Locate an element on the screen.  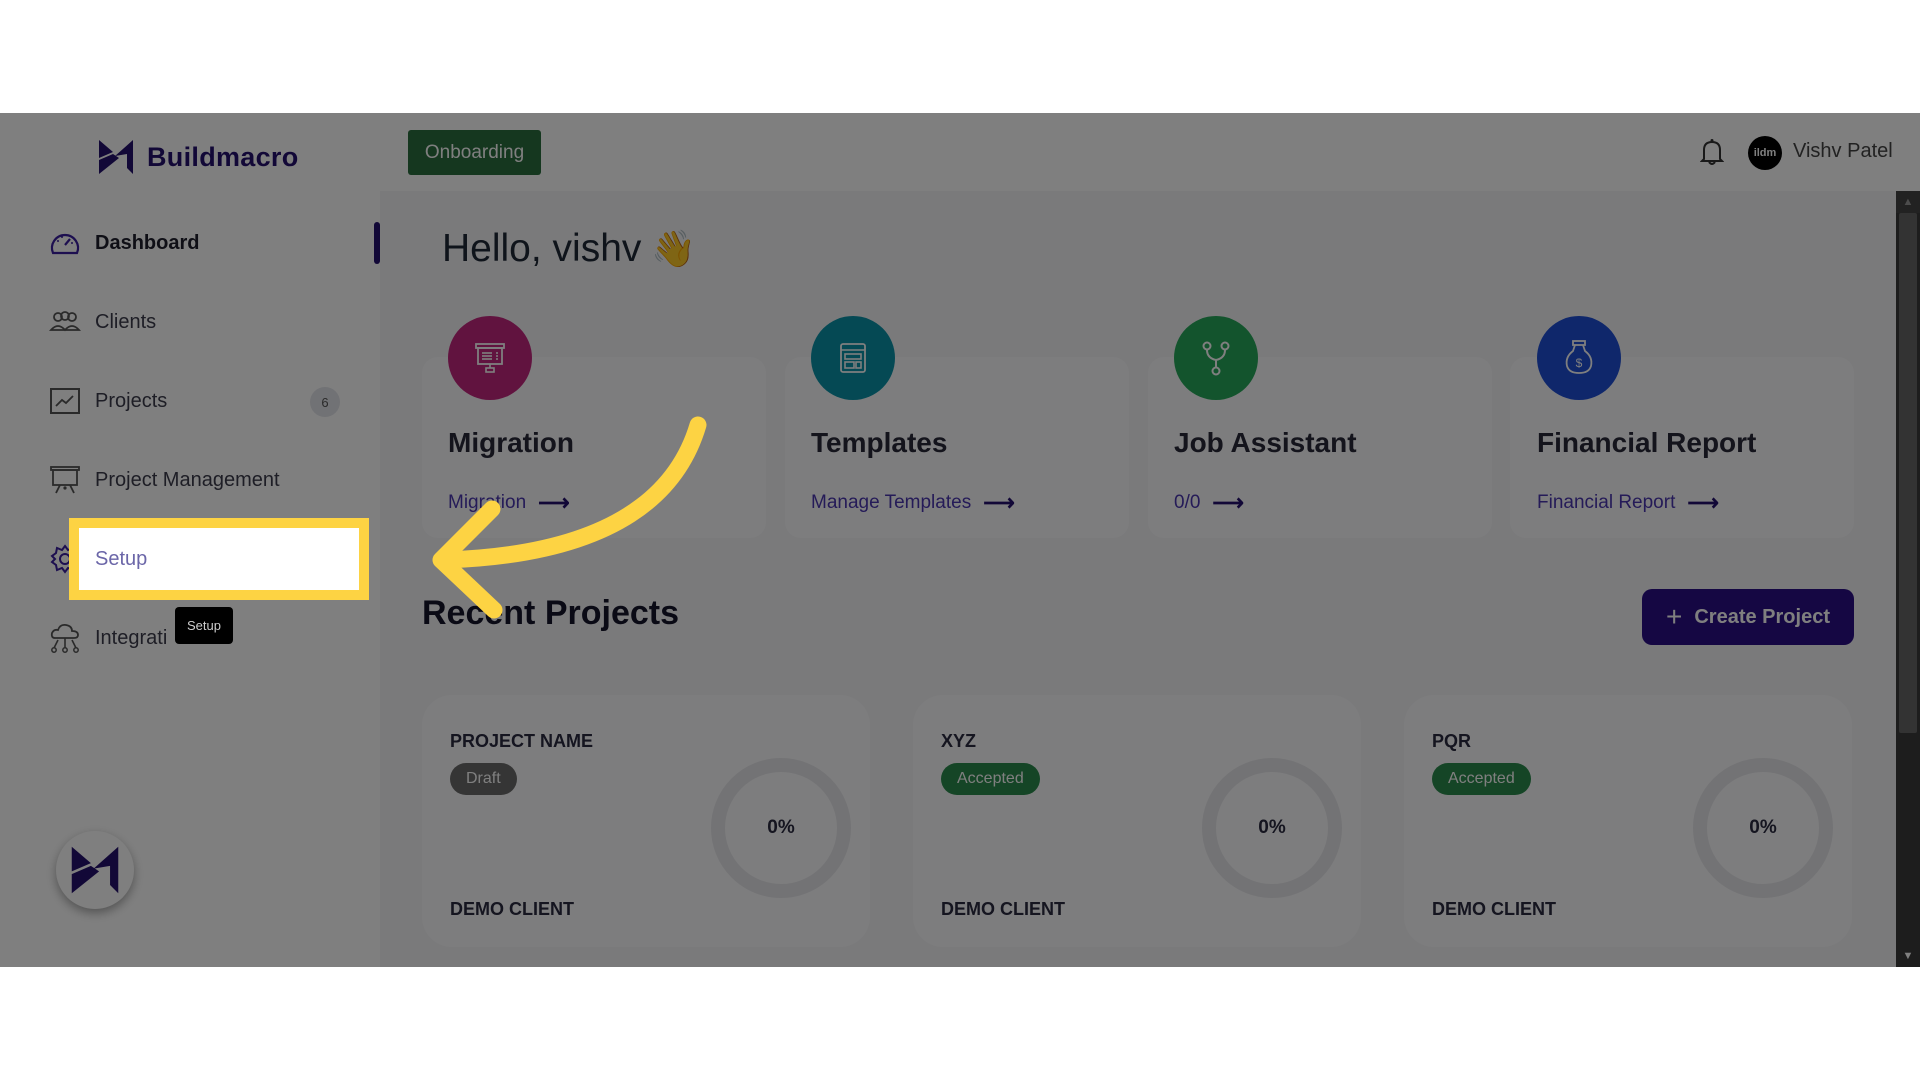
project-name: XYZ is located at coordinates (959, 741).